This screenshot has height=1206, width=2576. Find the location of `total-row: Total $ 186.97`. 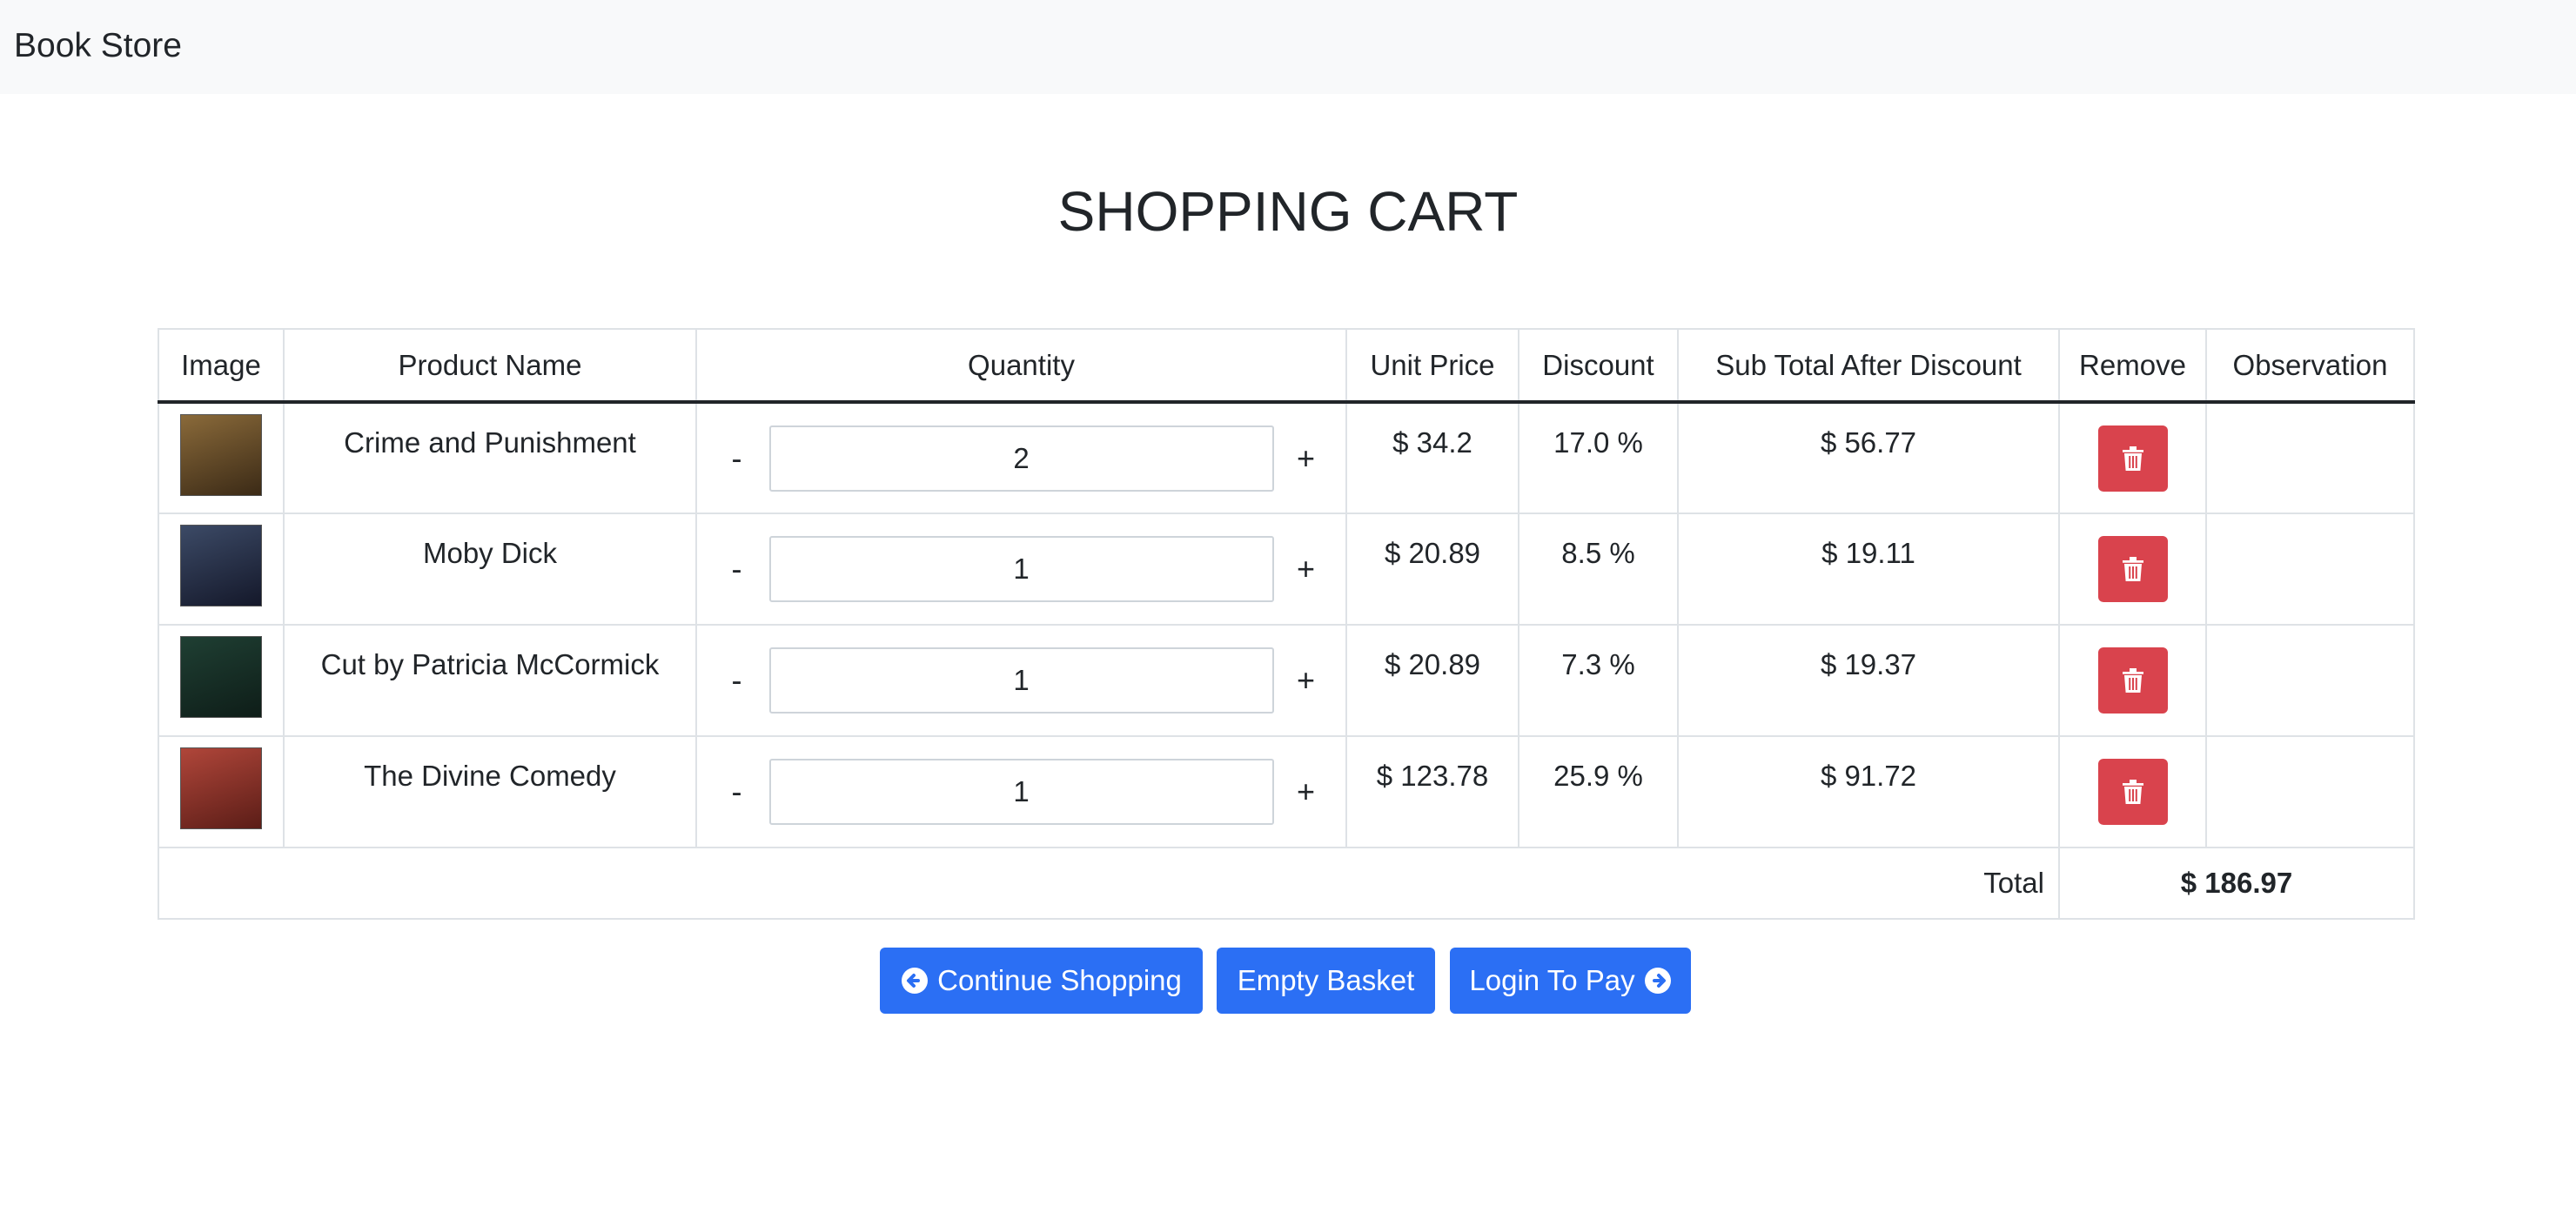

total-row: Total $ 186.97 is located at coordinates (1286, 883).